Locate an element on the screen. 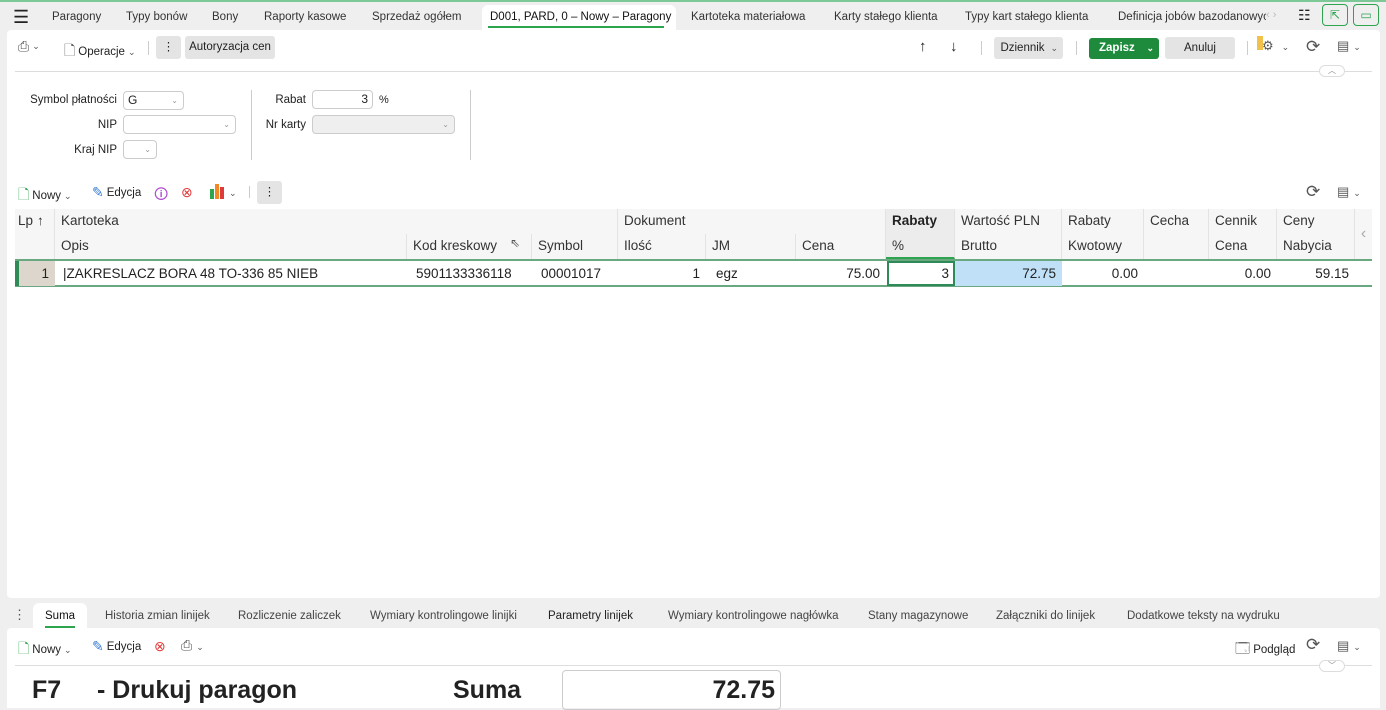  column-header-cena: Cena is located at coordinates (841, 246).